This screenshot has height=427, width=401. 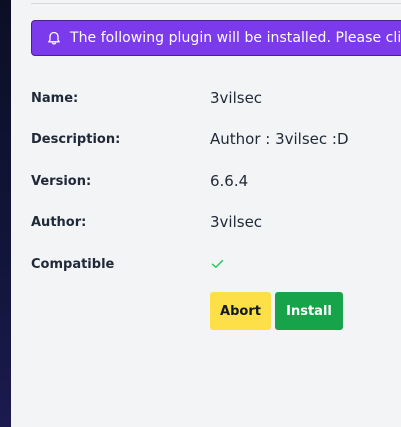 I want to click on field-row-compatible: Compatible, so click(x=216, y=264).